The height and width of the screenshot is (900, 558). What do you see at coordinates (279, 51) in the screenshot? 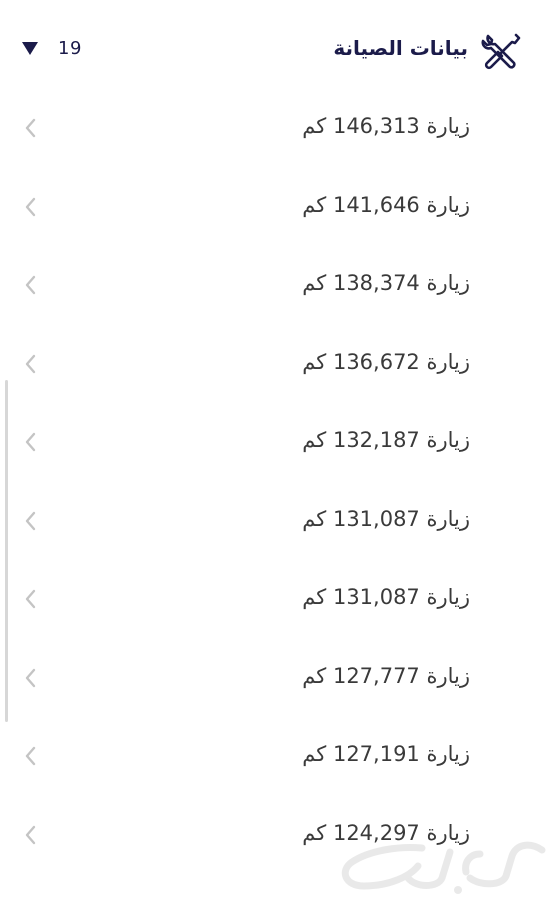
I see `maintenance-header: 19 بيانات الصيانة` at bounding box center [279, 51].